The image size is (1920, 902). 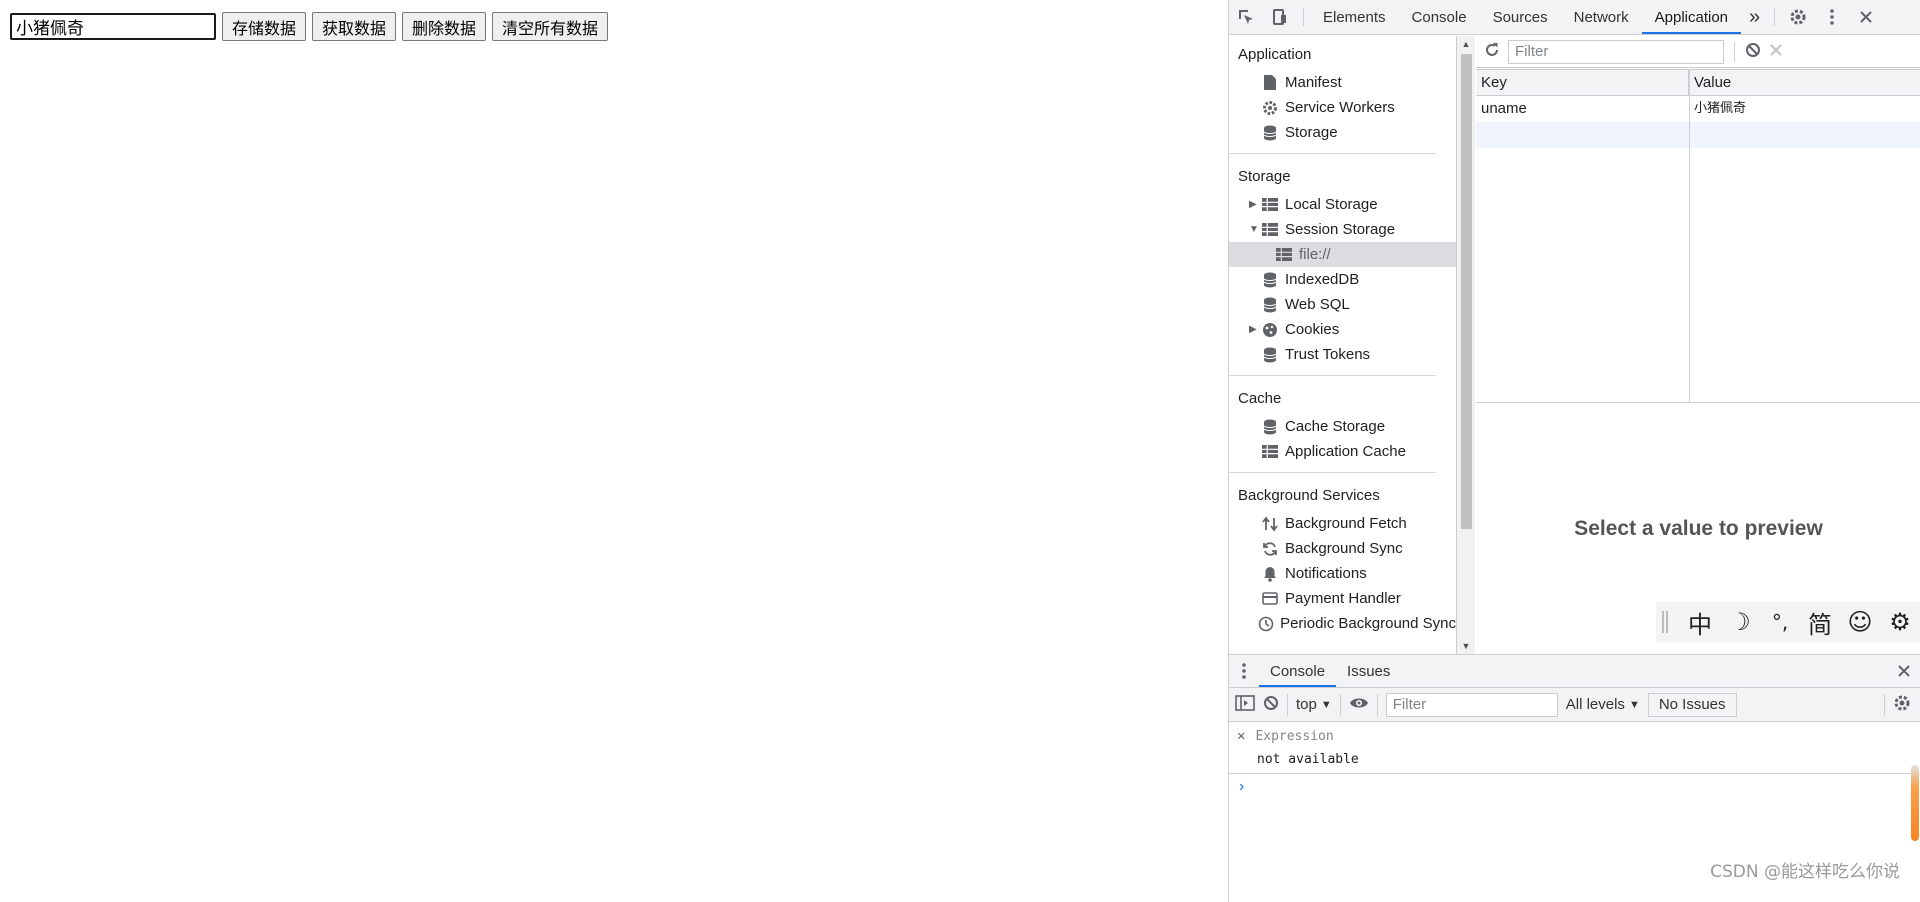 I want to click on clear-all-icon, so click(x=1753, y=52).